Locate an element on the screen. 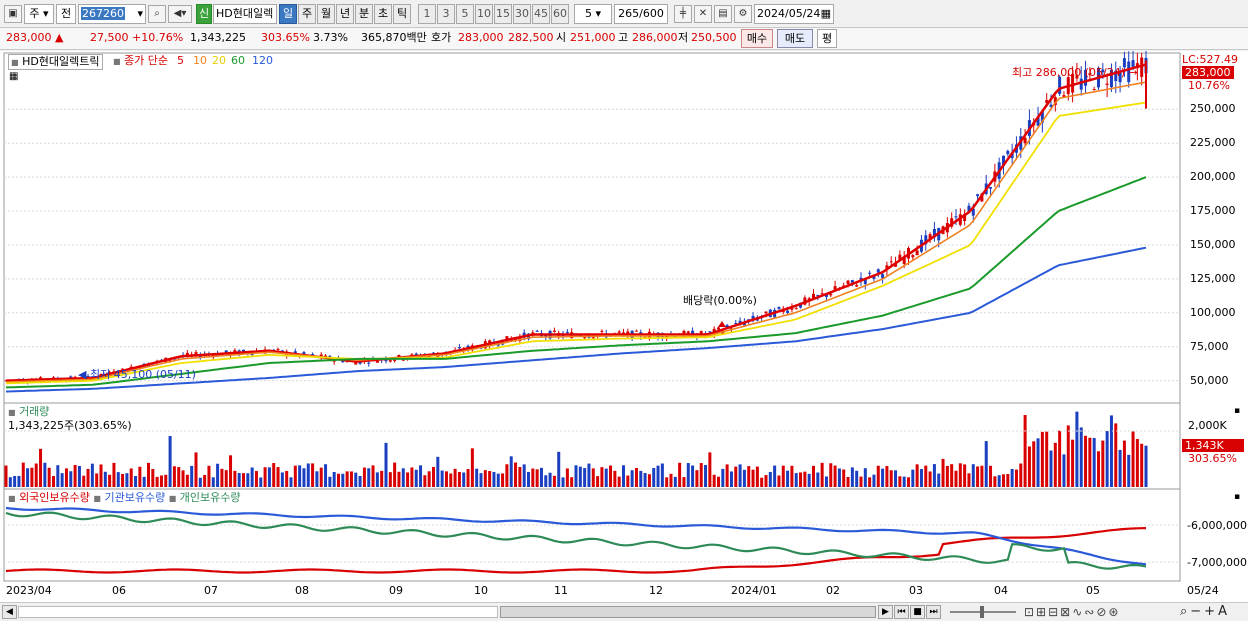 This screenshot has height=621, width=1248. window-icon: ▣ is located at coordinates (13, 14).